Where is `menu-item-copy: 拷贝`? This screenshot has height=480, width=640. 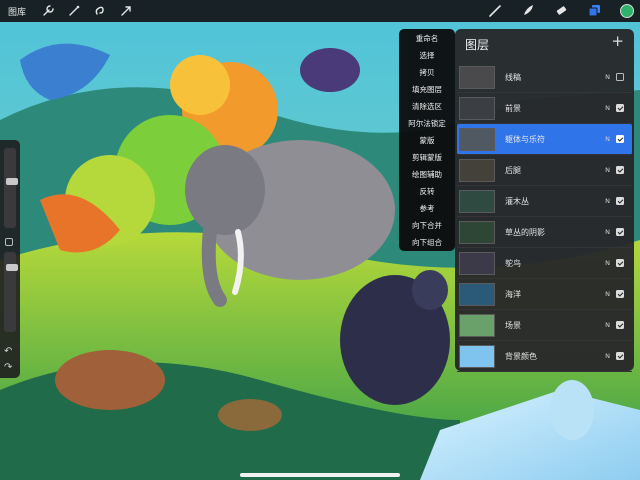
menu-item-copy: 拷贝 is located at coordinates (427, 72).